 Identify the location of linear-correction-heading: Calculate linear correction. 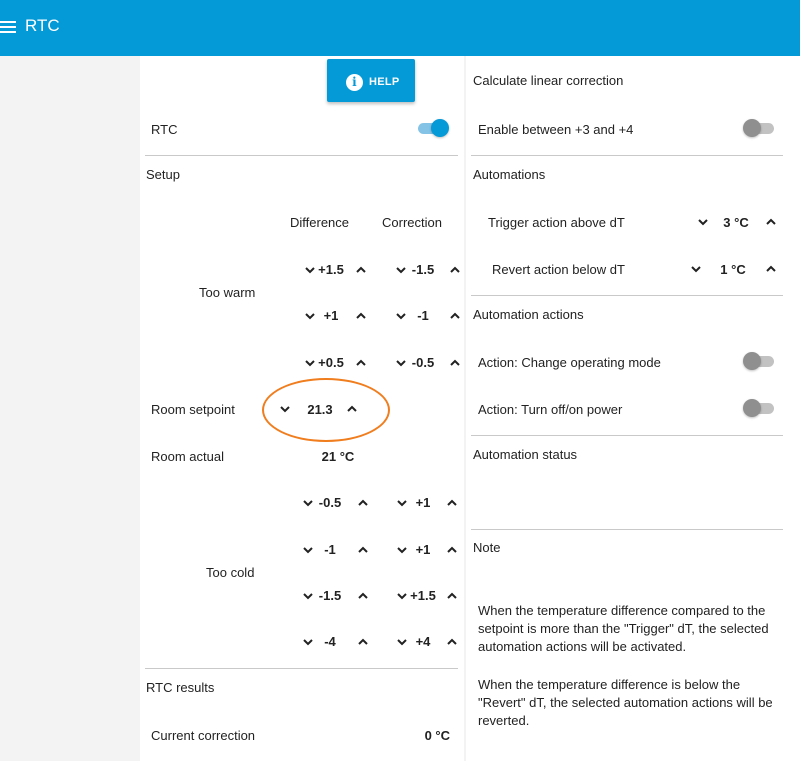
(548, 80).